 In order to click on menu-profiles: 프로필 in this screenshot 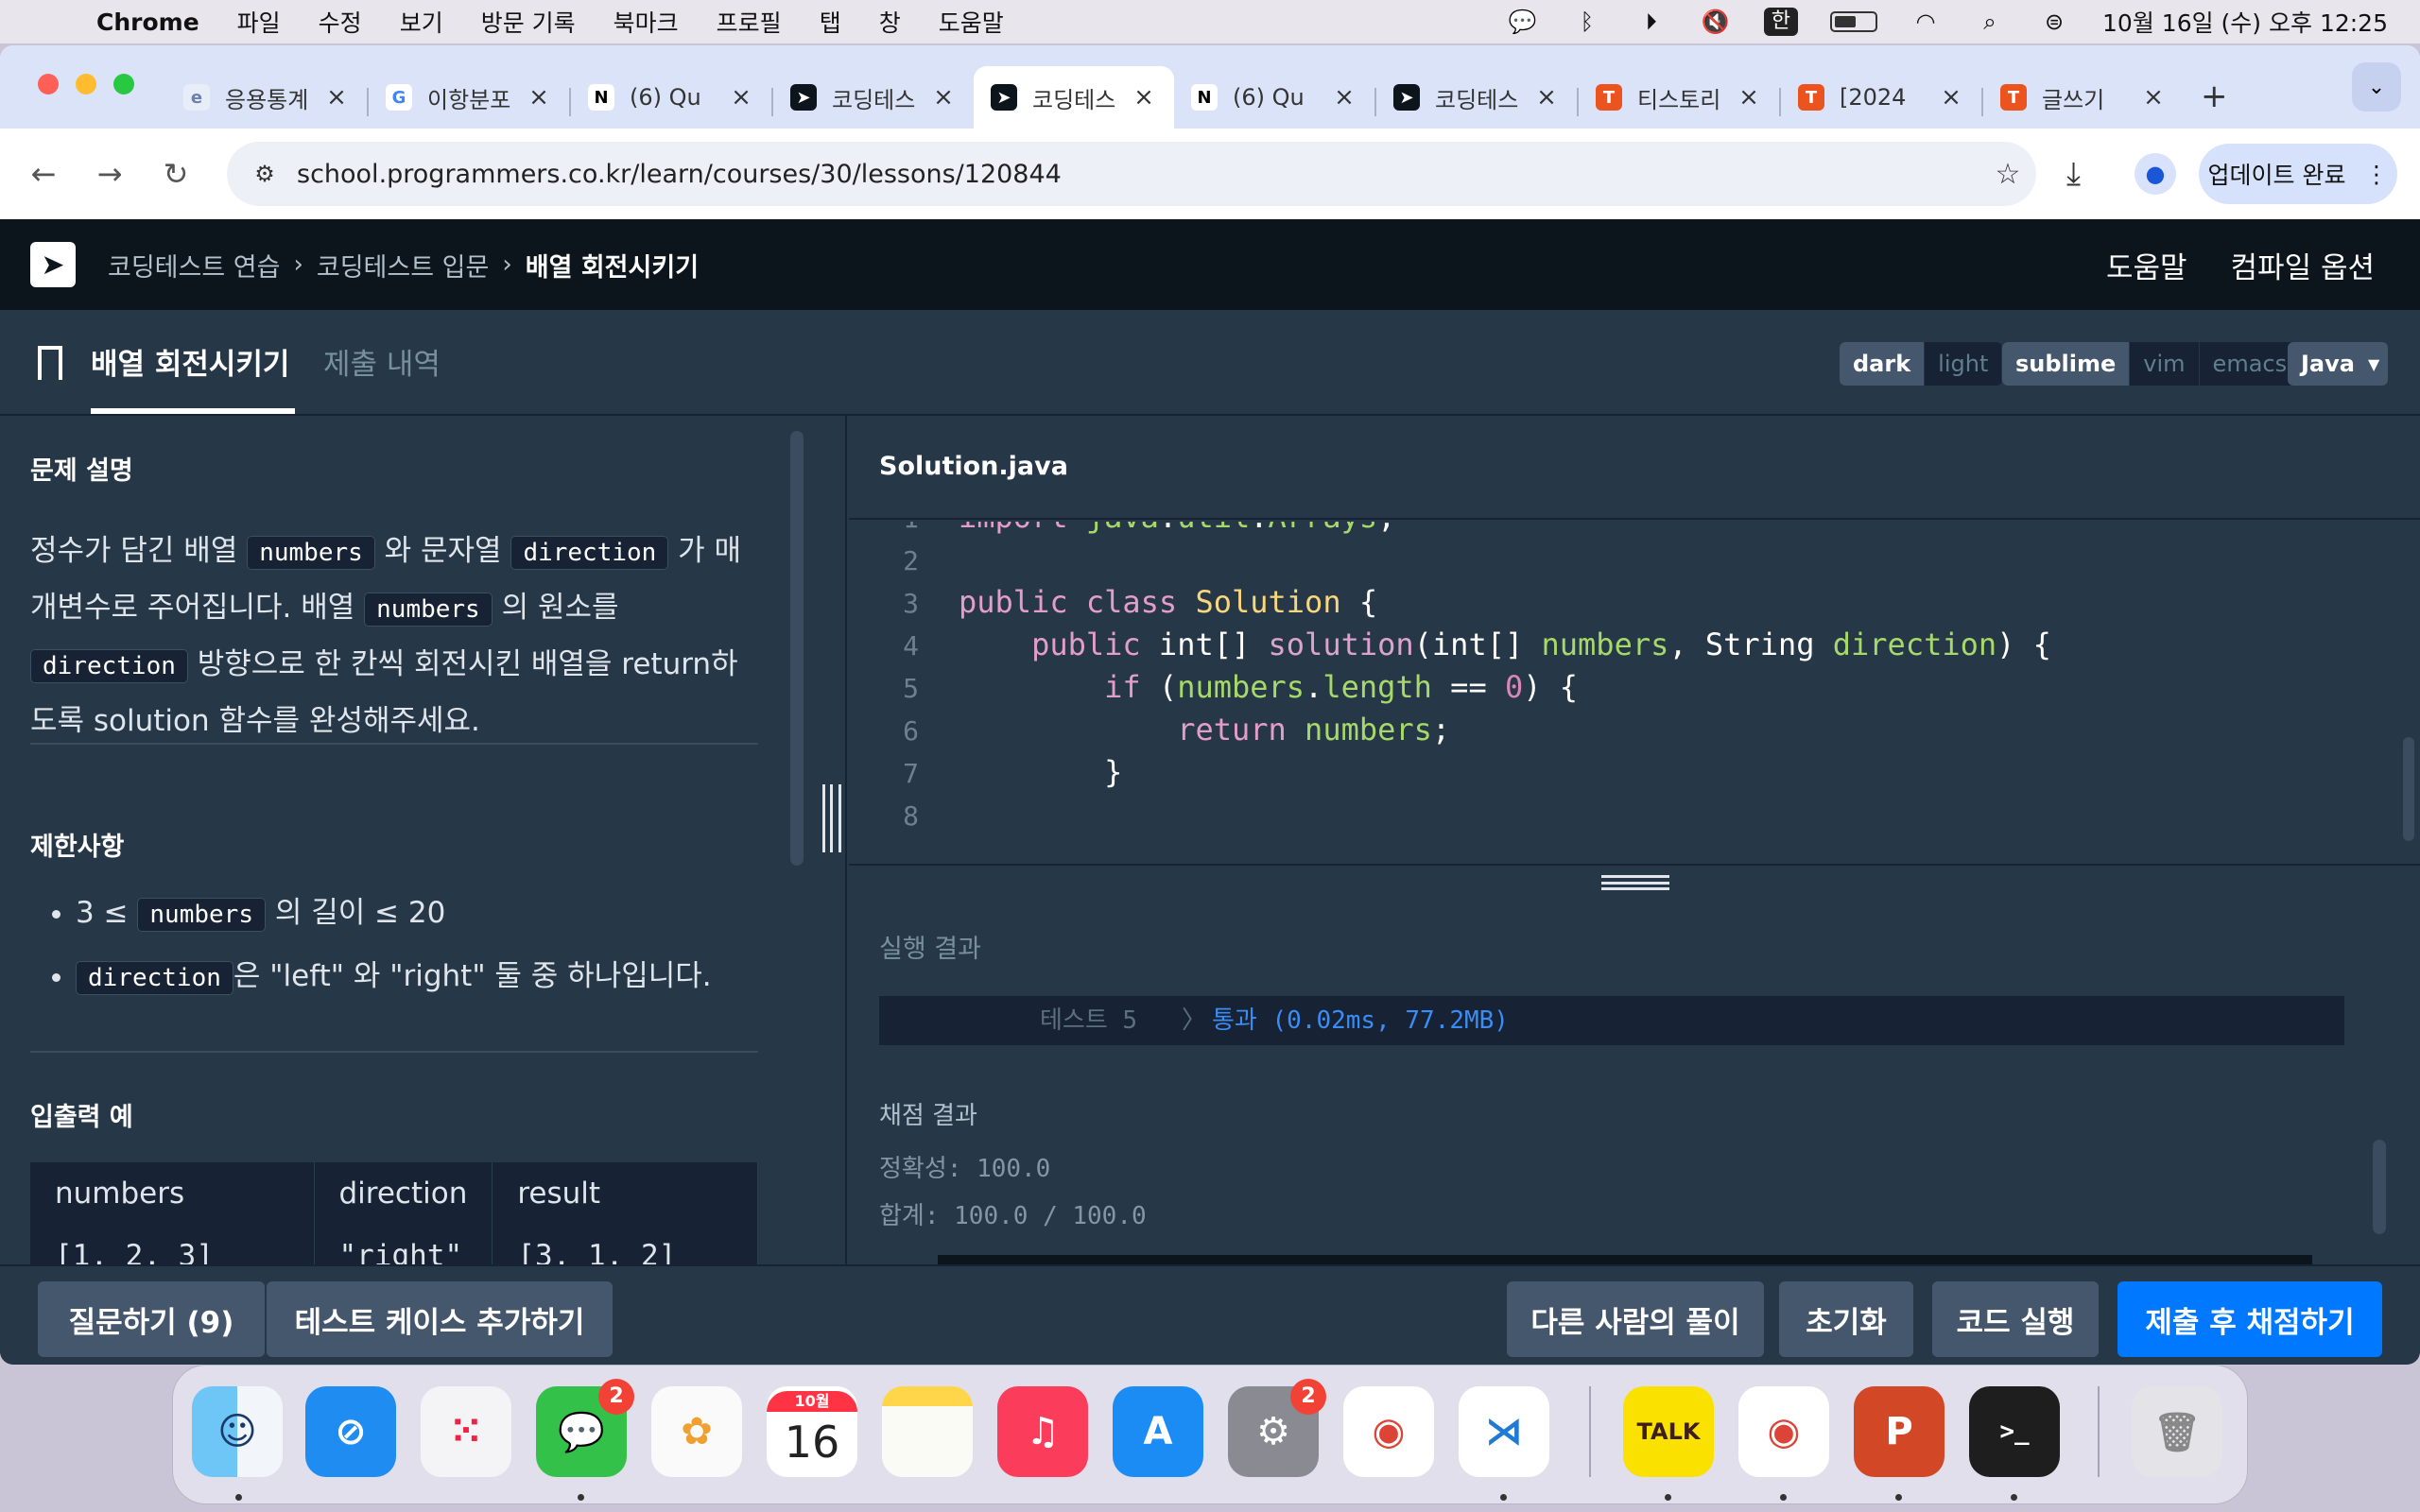, I will do `click(749, 22)`.